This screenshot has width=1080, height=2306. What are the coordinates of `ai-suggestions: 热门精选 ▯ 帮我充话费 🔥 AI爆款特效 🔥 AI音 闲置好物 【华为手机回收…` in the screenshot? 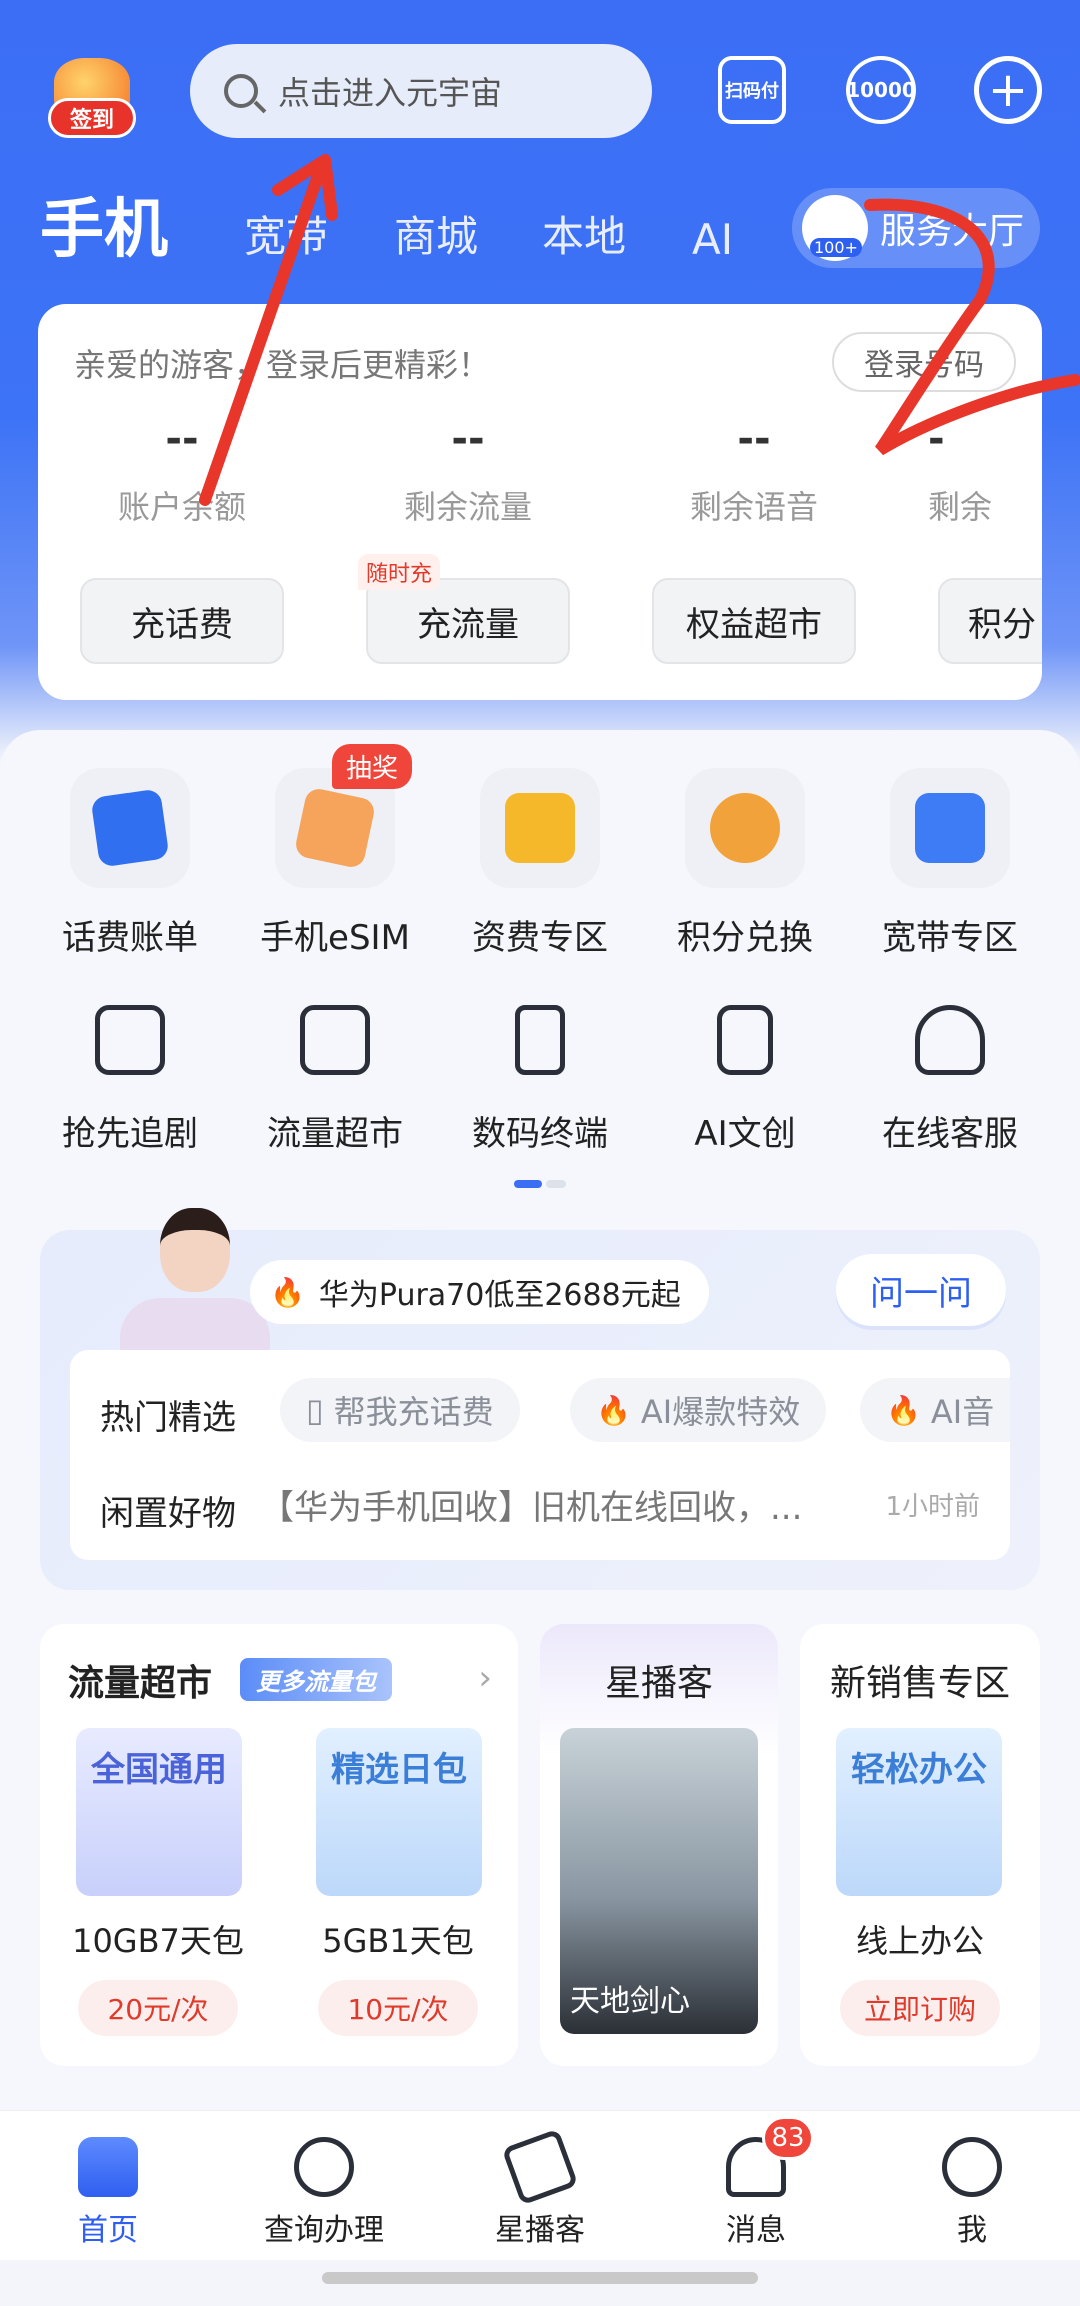 It's located at (540, 1455).